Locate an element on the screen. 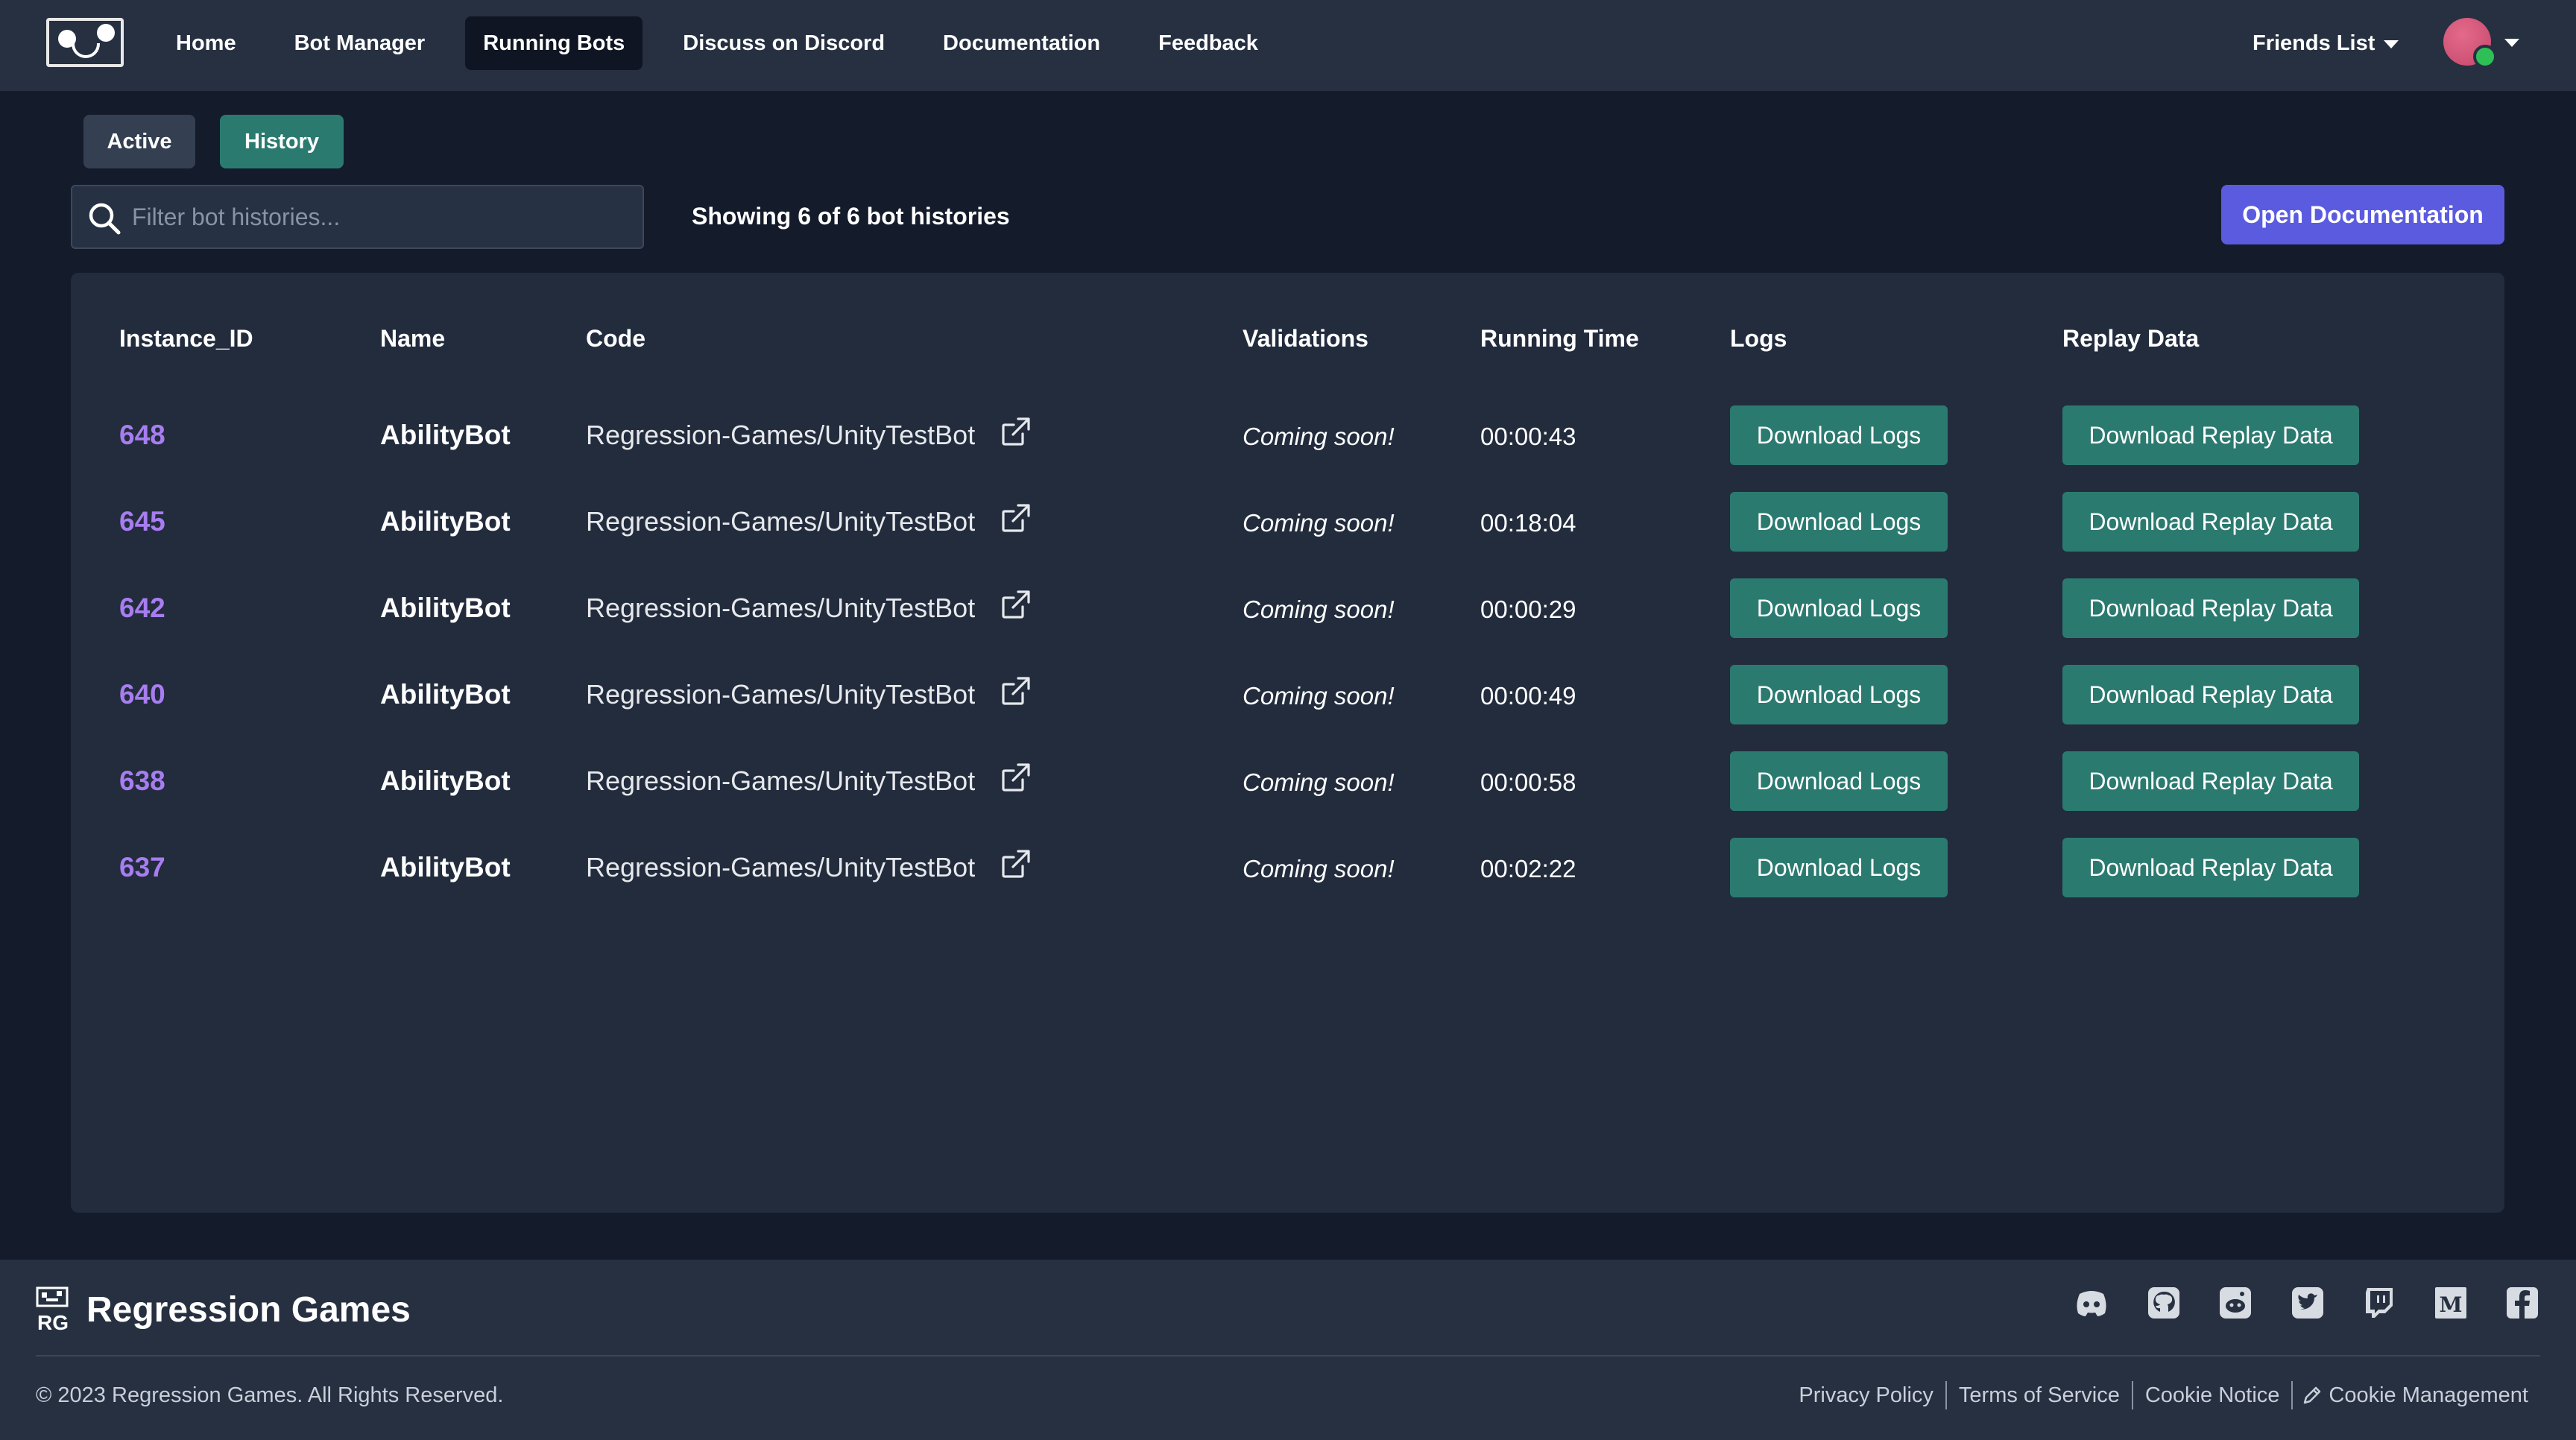 This screenshot has height=1440, width=2576. twitter-icon is located at coordinates (2308, 1303).